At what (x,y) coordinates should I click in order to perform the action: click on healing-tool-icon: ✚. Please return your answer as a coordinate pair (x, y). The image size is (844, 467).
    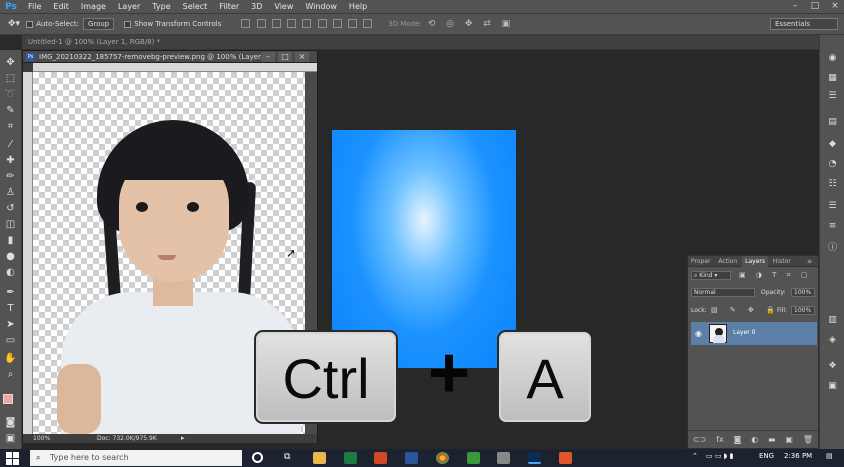
    Looking at the image, I should click on (10, 160).